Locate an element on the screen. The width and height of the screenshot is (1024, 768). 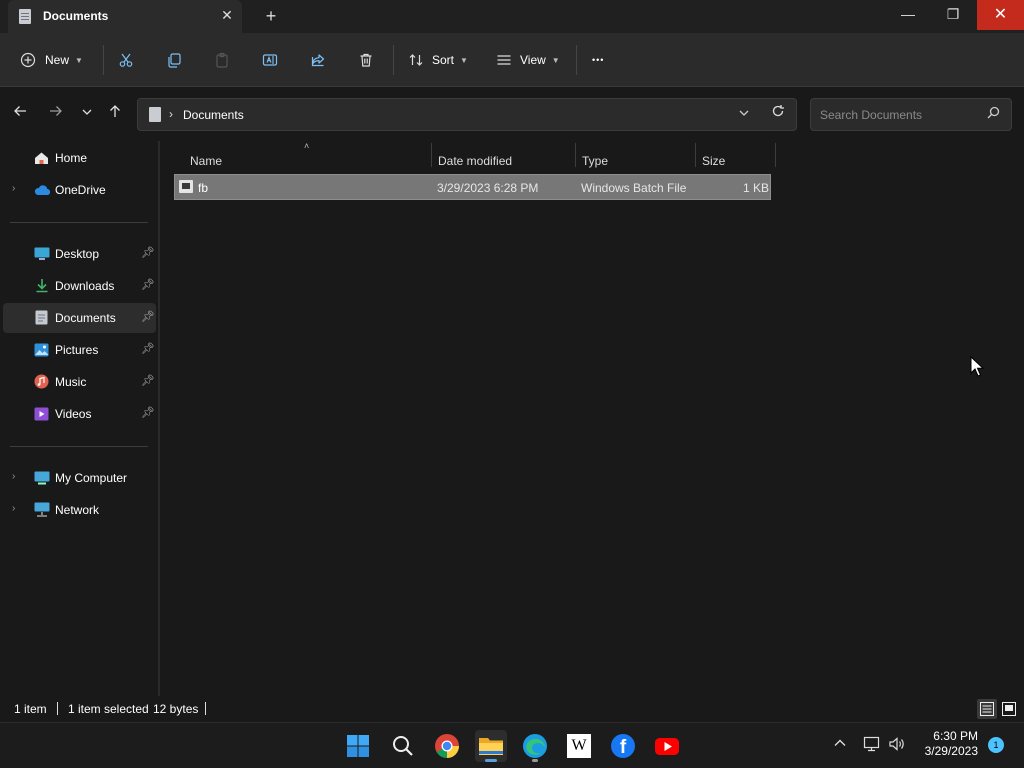
more-options-button: ••• is located at coordinates (598, 60).